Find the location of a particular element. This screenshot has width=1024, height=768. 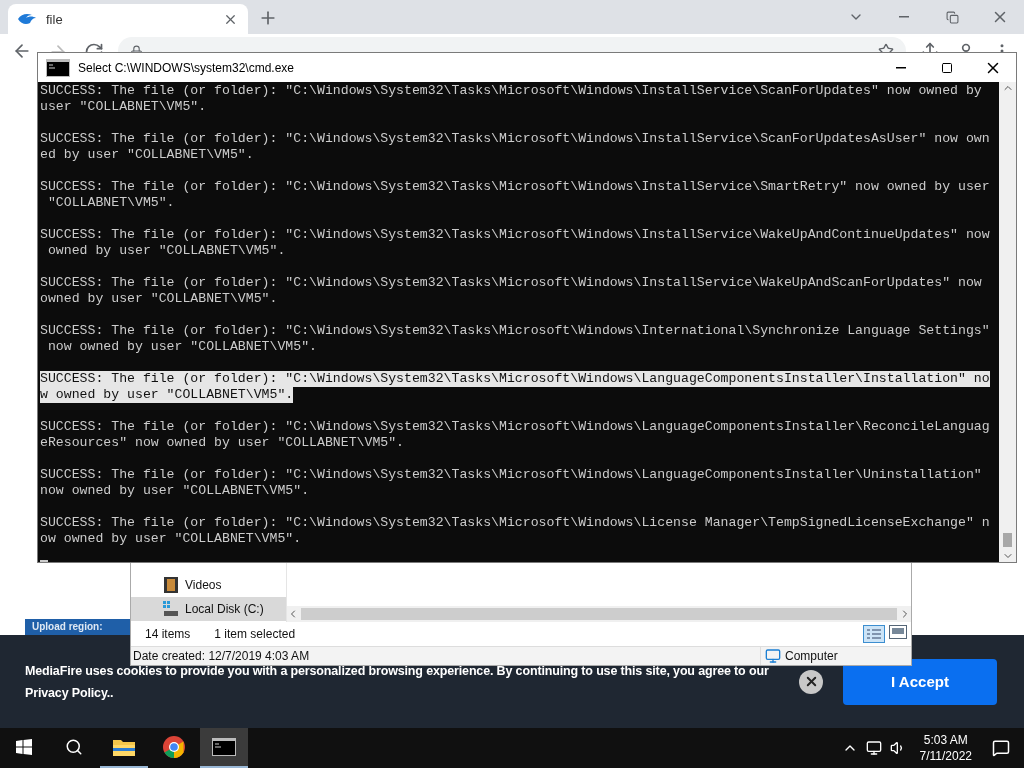

clock: 5:03 AM 7/11/2022 is located at coordinates (945, 748).